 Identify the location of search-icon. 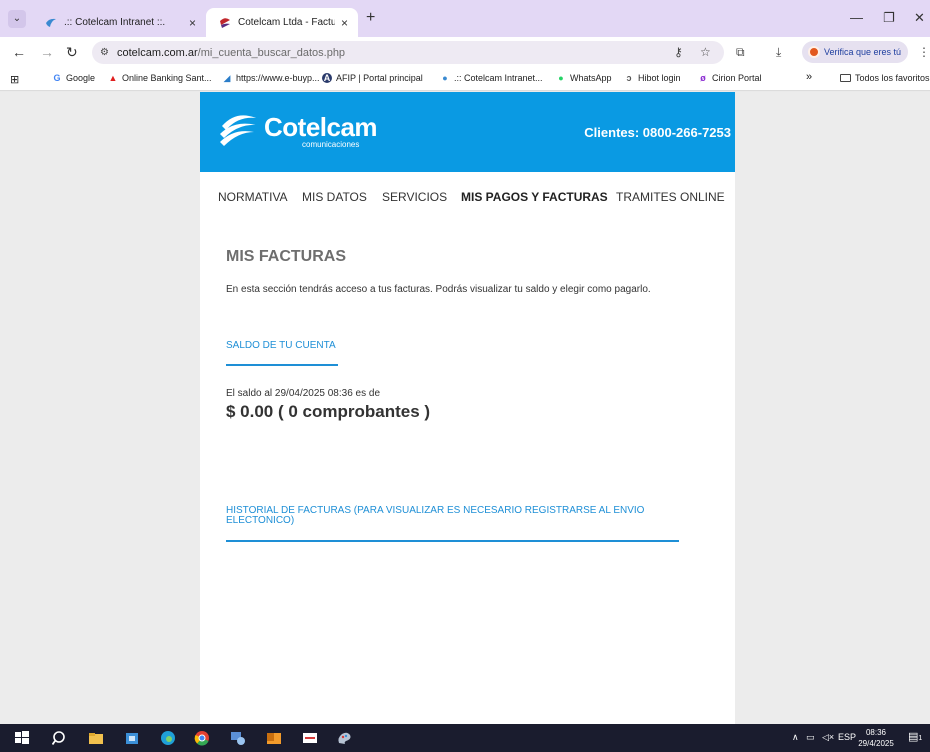
(60, 738).